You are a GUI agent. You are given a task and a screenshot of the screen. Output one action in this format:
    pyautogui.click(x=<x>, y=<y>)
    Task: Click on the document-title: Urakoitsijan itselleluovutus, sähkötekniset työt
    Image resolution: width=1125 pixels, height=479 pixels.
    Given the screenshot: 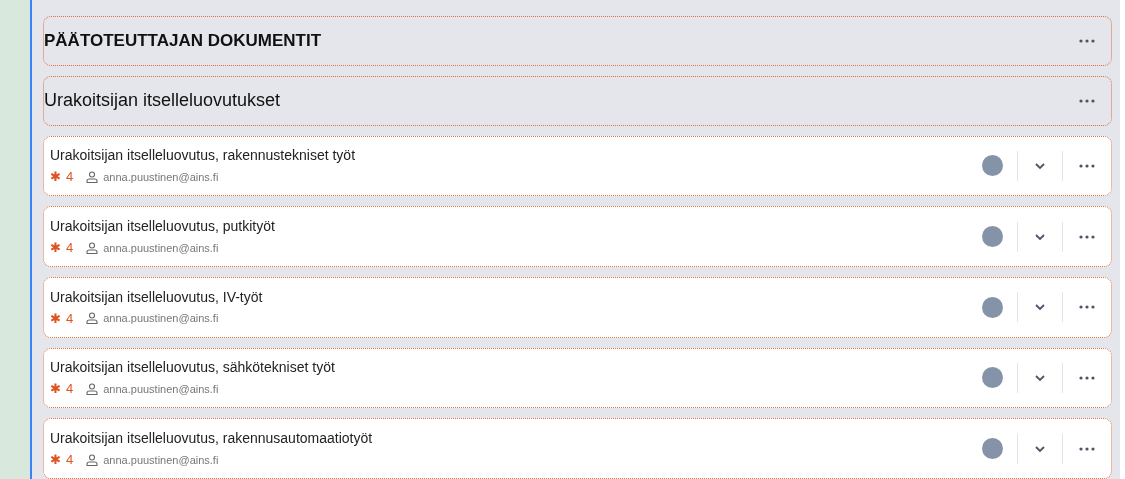 What is the action you would take?
    pyautogui.click(x=193, y=367)
    